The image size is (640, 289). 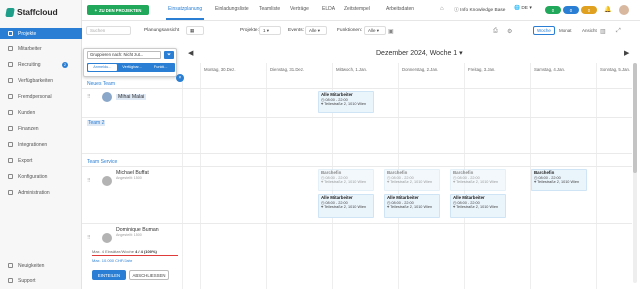 What do you see at coordinates (109, 275) in the screenshot?
I see `assign-button: EINTEILEN` at bounding box center [109, 275].